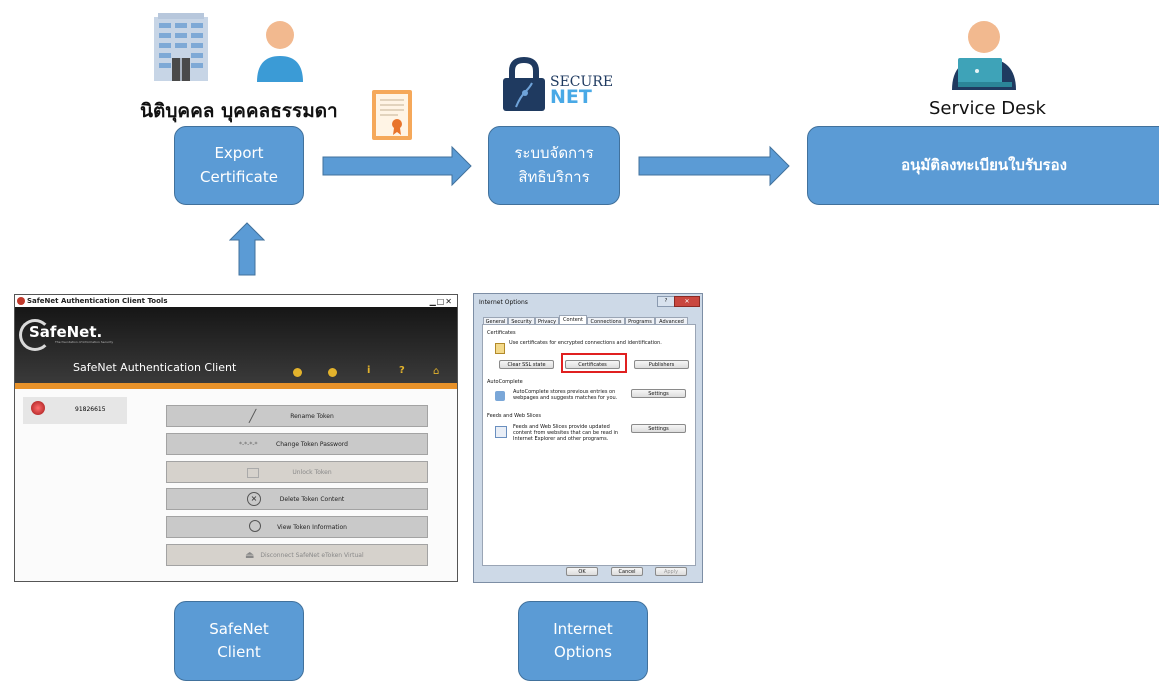 The width and height of the screenshot is (1159, 681). Describe the element at coordinates (594, 363) in the screenshot. I see `certificates-highlight` at that location.